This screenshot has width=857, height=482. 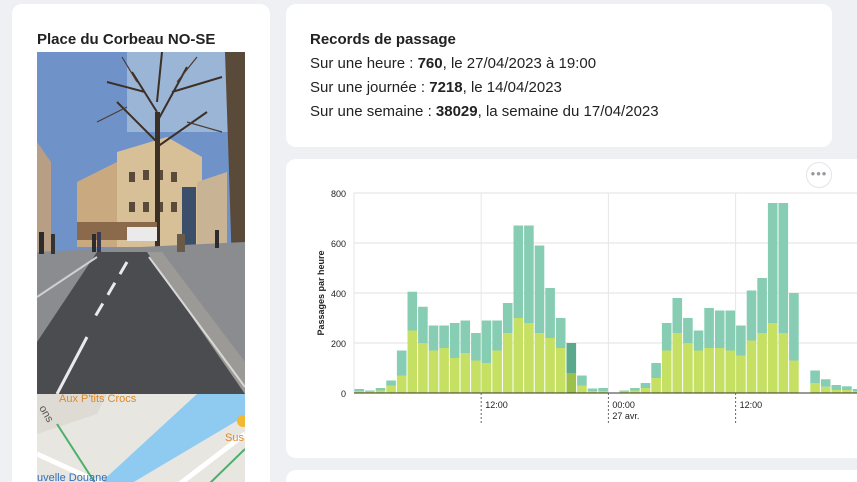 What do you see at coordinates (456, 111) in the screenshot?
I see `record-week-value: 38029` at bounding box center [456, 111].